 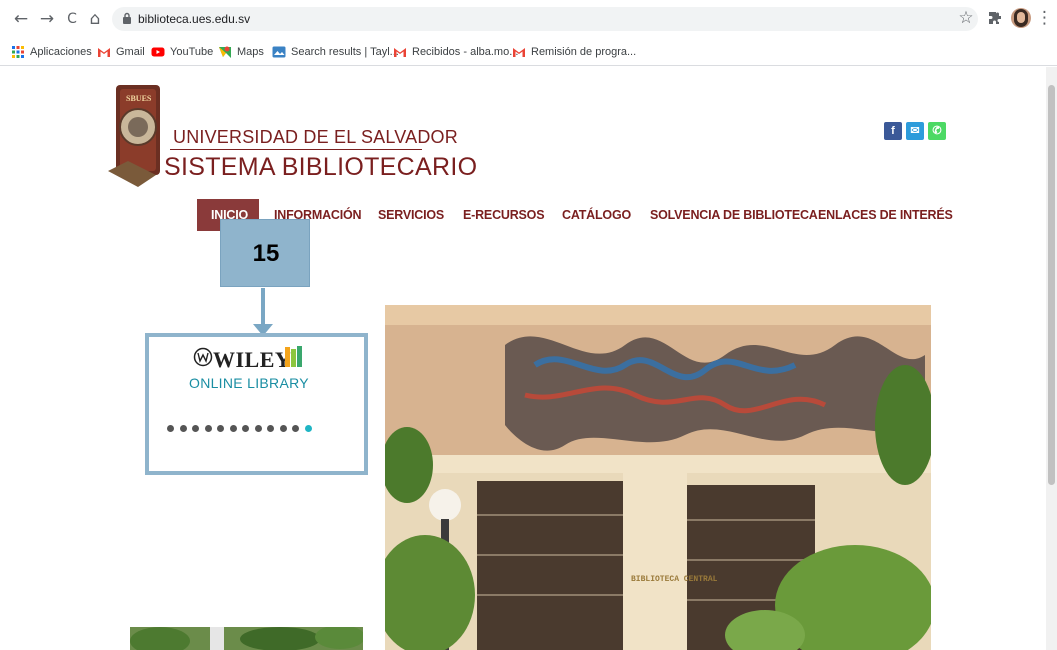 I want to click on bookmark-label: Gmail, so click(x=130, y=52).